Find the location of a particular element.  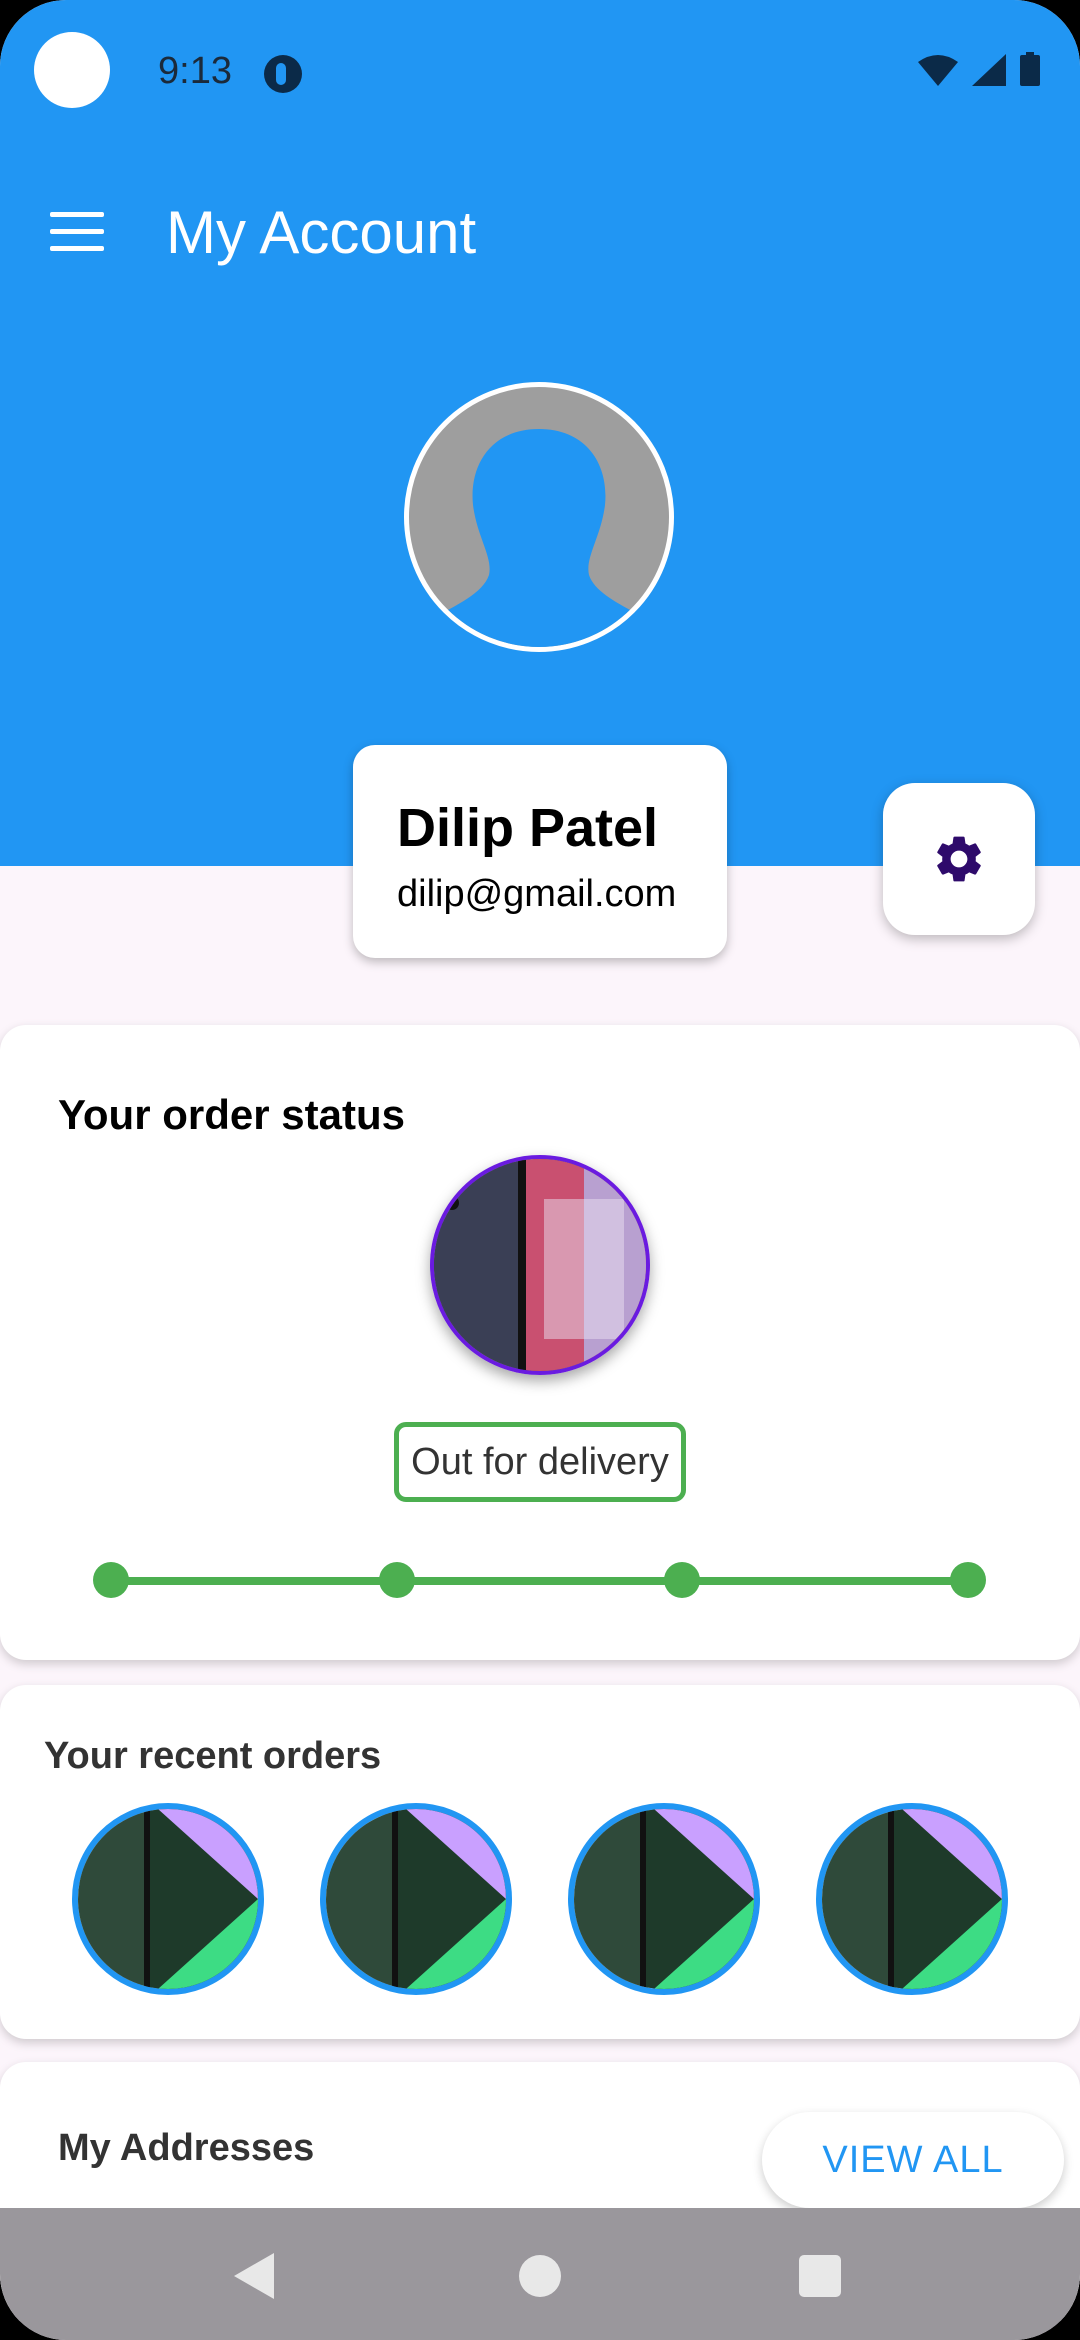

order-progress-track is located at coordinates (540, 1581).